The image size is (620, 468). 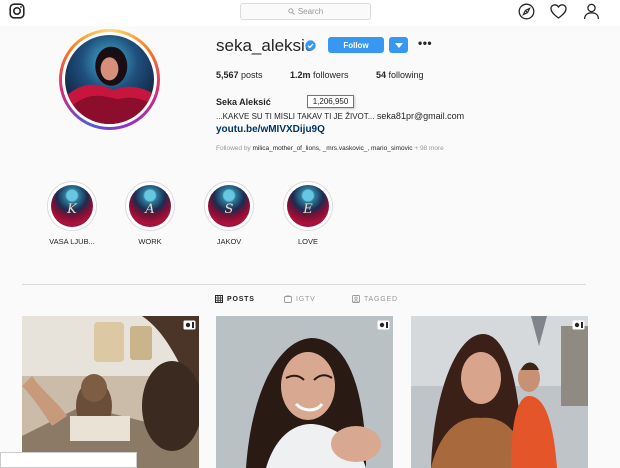 What do you see at coordinates (330, 101) in the screenshot?
I see `followers-tooltip: 1,206,950` at bounding box center [330, 101].